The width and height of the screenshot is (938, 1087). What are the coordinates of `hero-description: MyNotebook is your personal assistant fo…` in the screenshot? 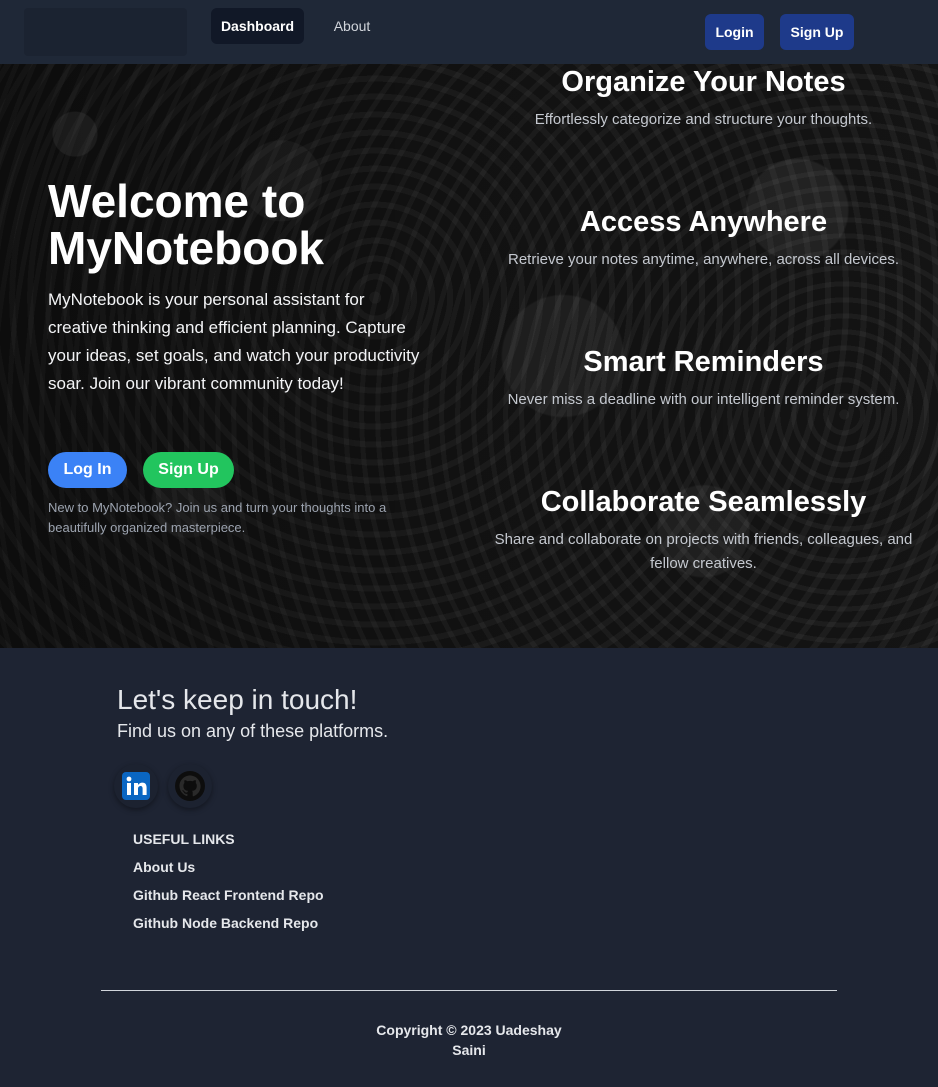 It's located at (234, 341).